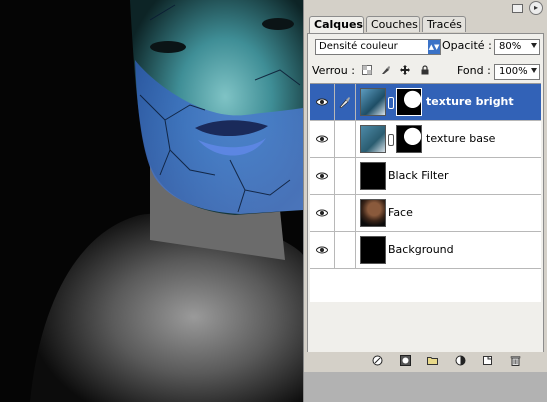 The image size is (547, 402). I want to click on lock-paint-icon, so click(386, 70).